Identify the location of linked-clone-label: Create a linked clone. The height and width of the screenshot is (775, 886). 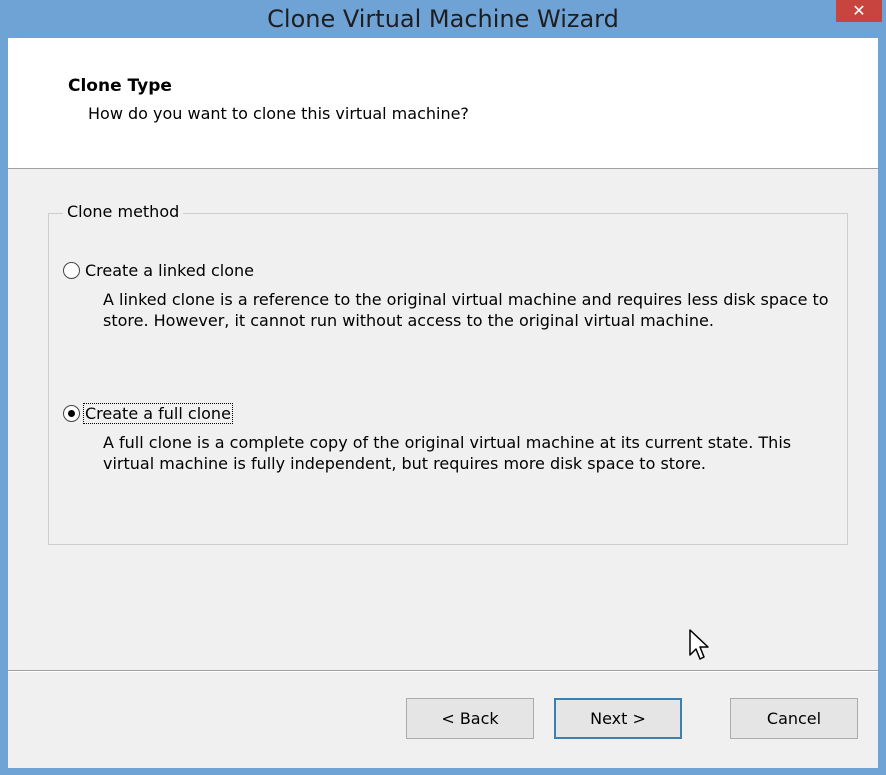
(169, 270).